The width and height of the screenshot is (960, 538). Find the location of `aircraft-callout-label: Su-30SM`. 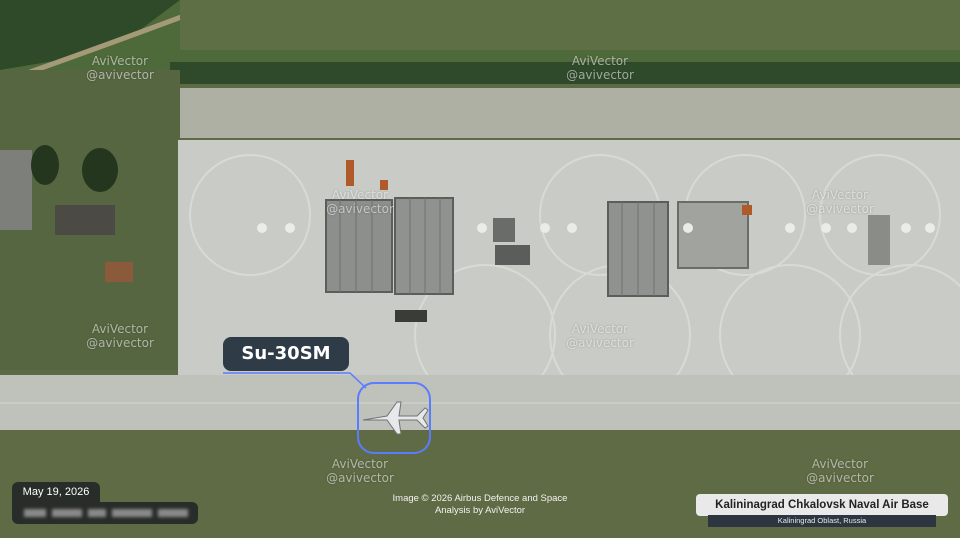

aircraft-callout-label: Su-30SM is located at coordinates (286, 354).